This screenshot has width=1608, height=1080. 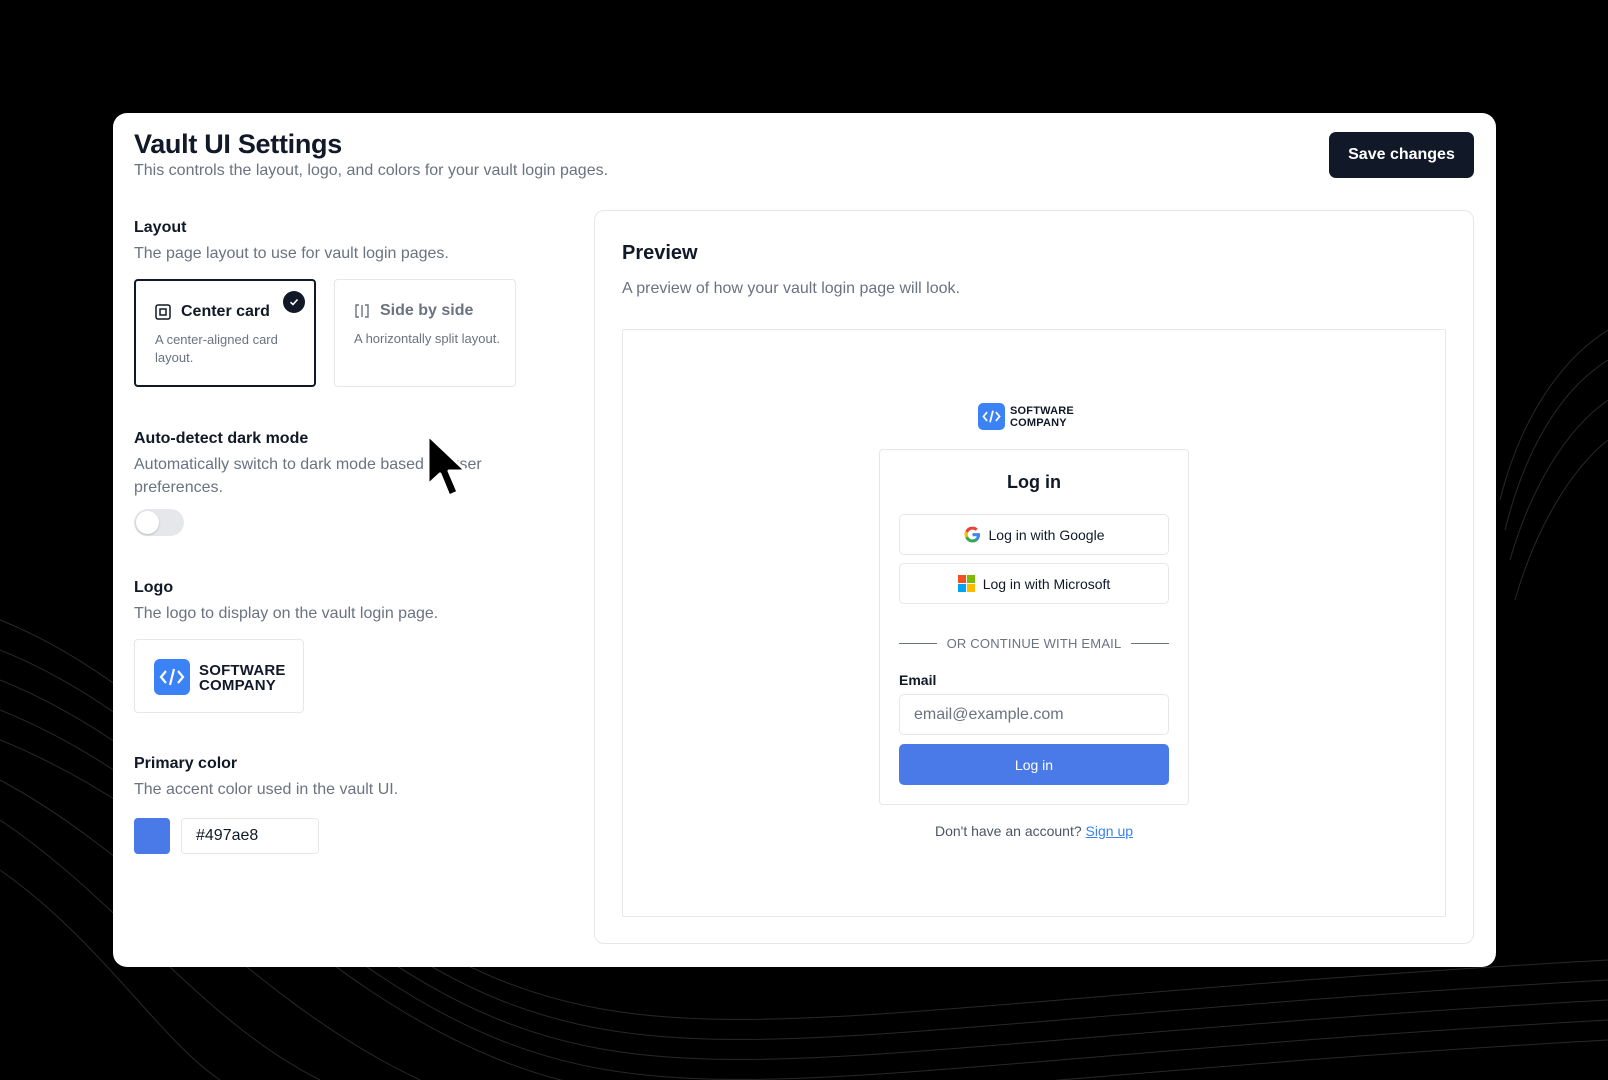 I want to click on google-icon, so click(x=971, y=534).